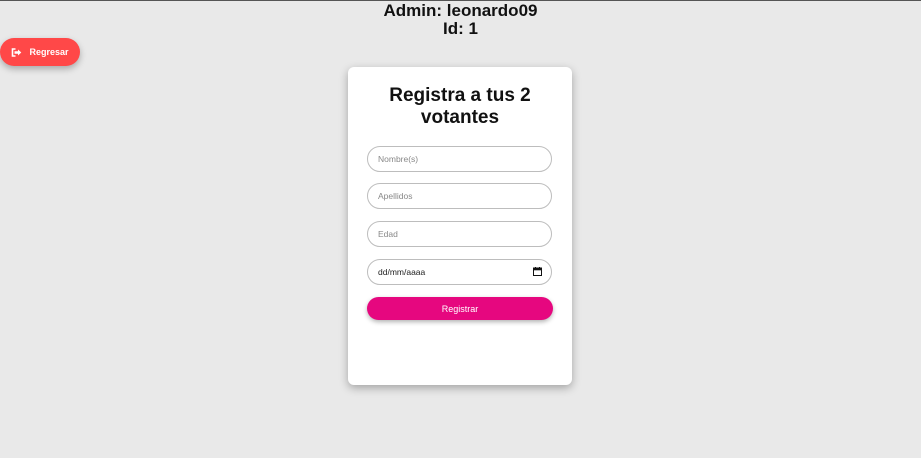 This screenshot has height=458, width=921. What do you see at coordinates (460, 28) in the screenshot?
I see `admin-id: Id: 1` at bounding box center [460, 28].